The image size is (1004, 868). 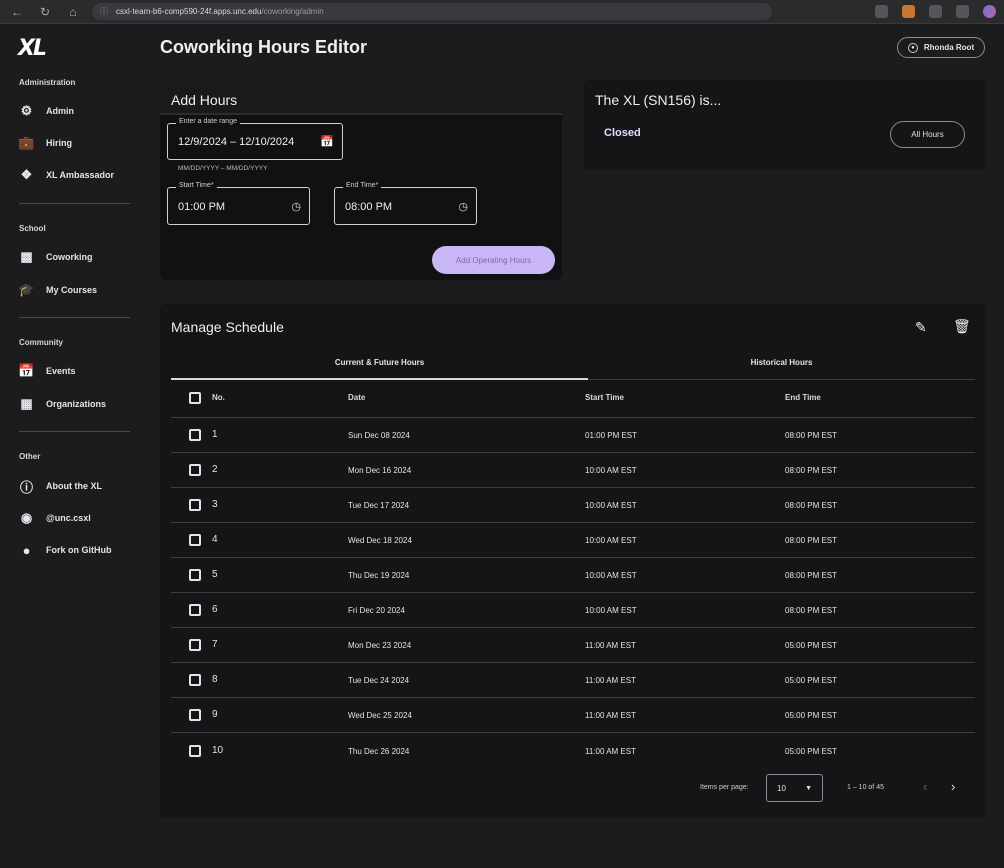 What do you see at coordinates (604, 397) in the screenshot?
I see `column-header-start-time: Start Time` at bounding box center [604, 397].